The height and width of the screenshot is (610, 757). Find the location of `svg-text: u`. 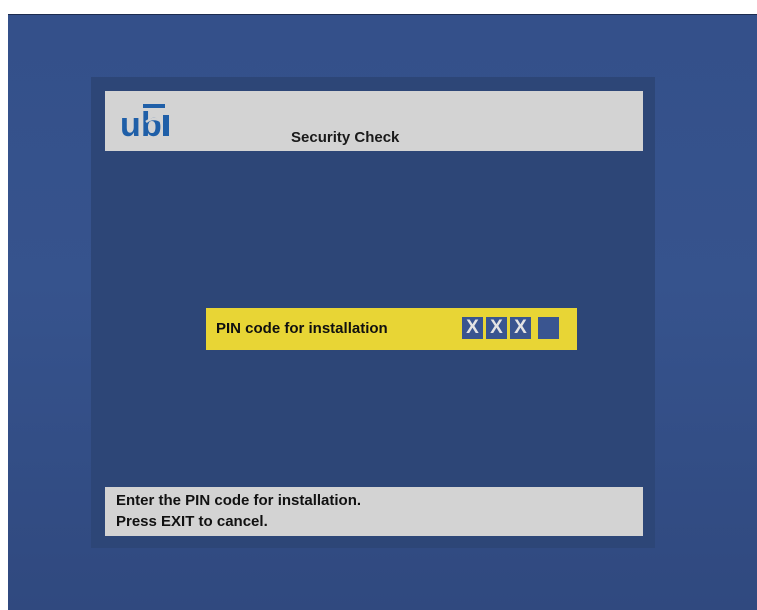

svg-text: u is located at coordinates (130, 123).